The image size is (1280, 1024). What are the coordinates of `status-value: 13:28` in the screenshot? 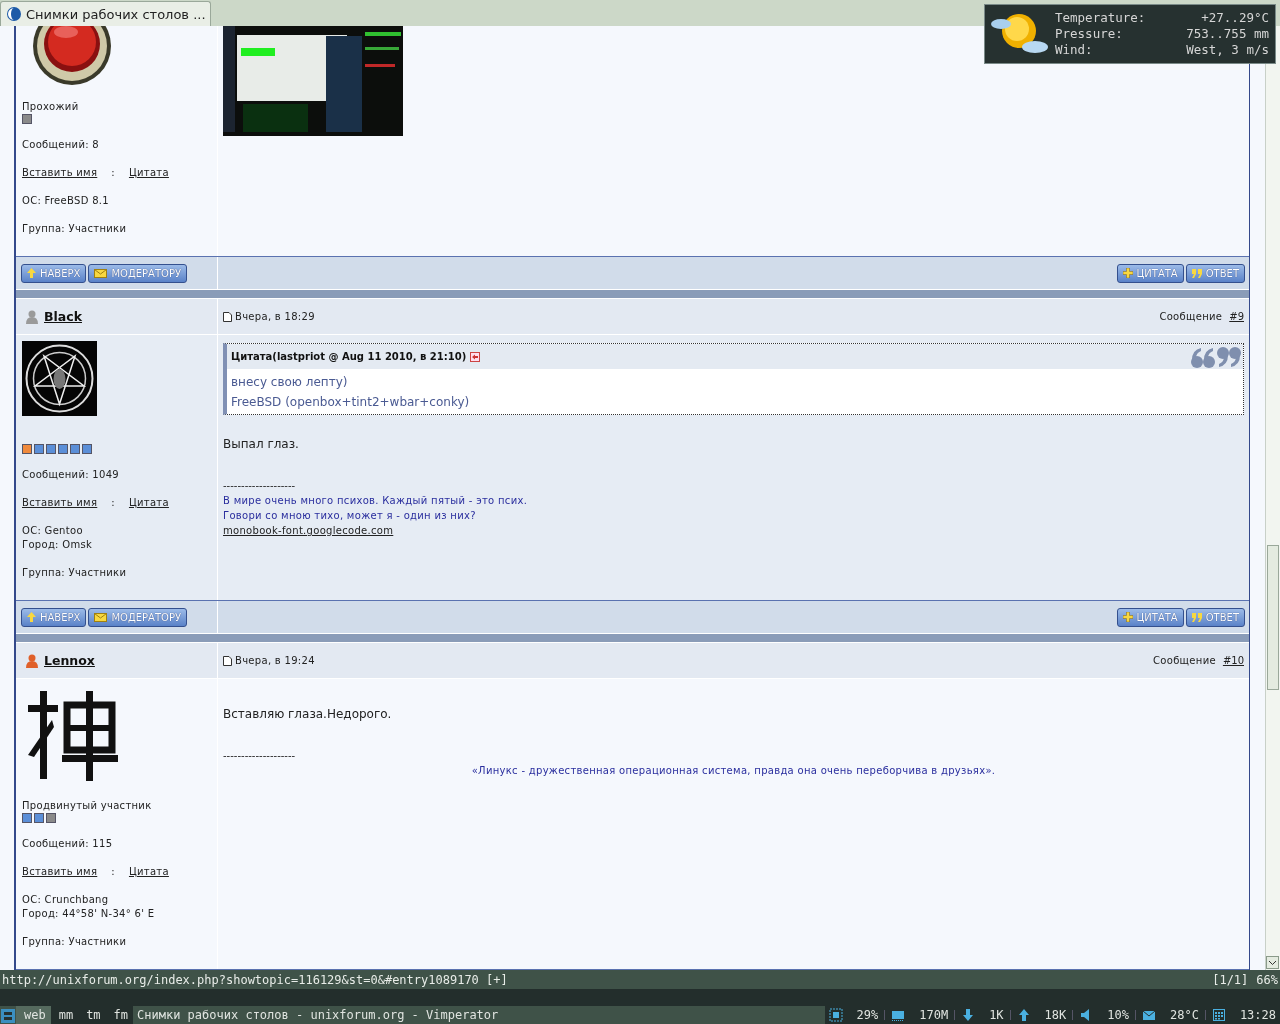 It's located at (1257, 1015).